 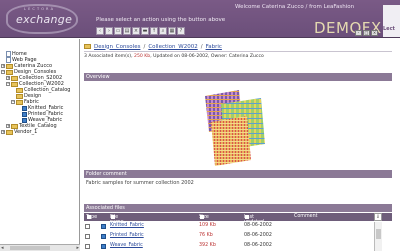 What do you see at coordinates (238, 226) in the screenshot?
I see `table-row: Knitted_Fabric 109 Kb 08-06-2002` at bounding box center [238, 226].